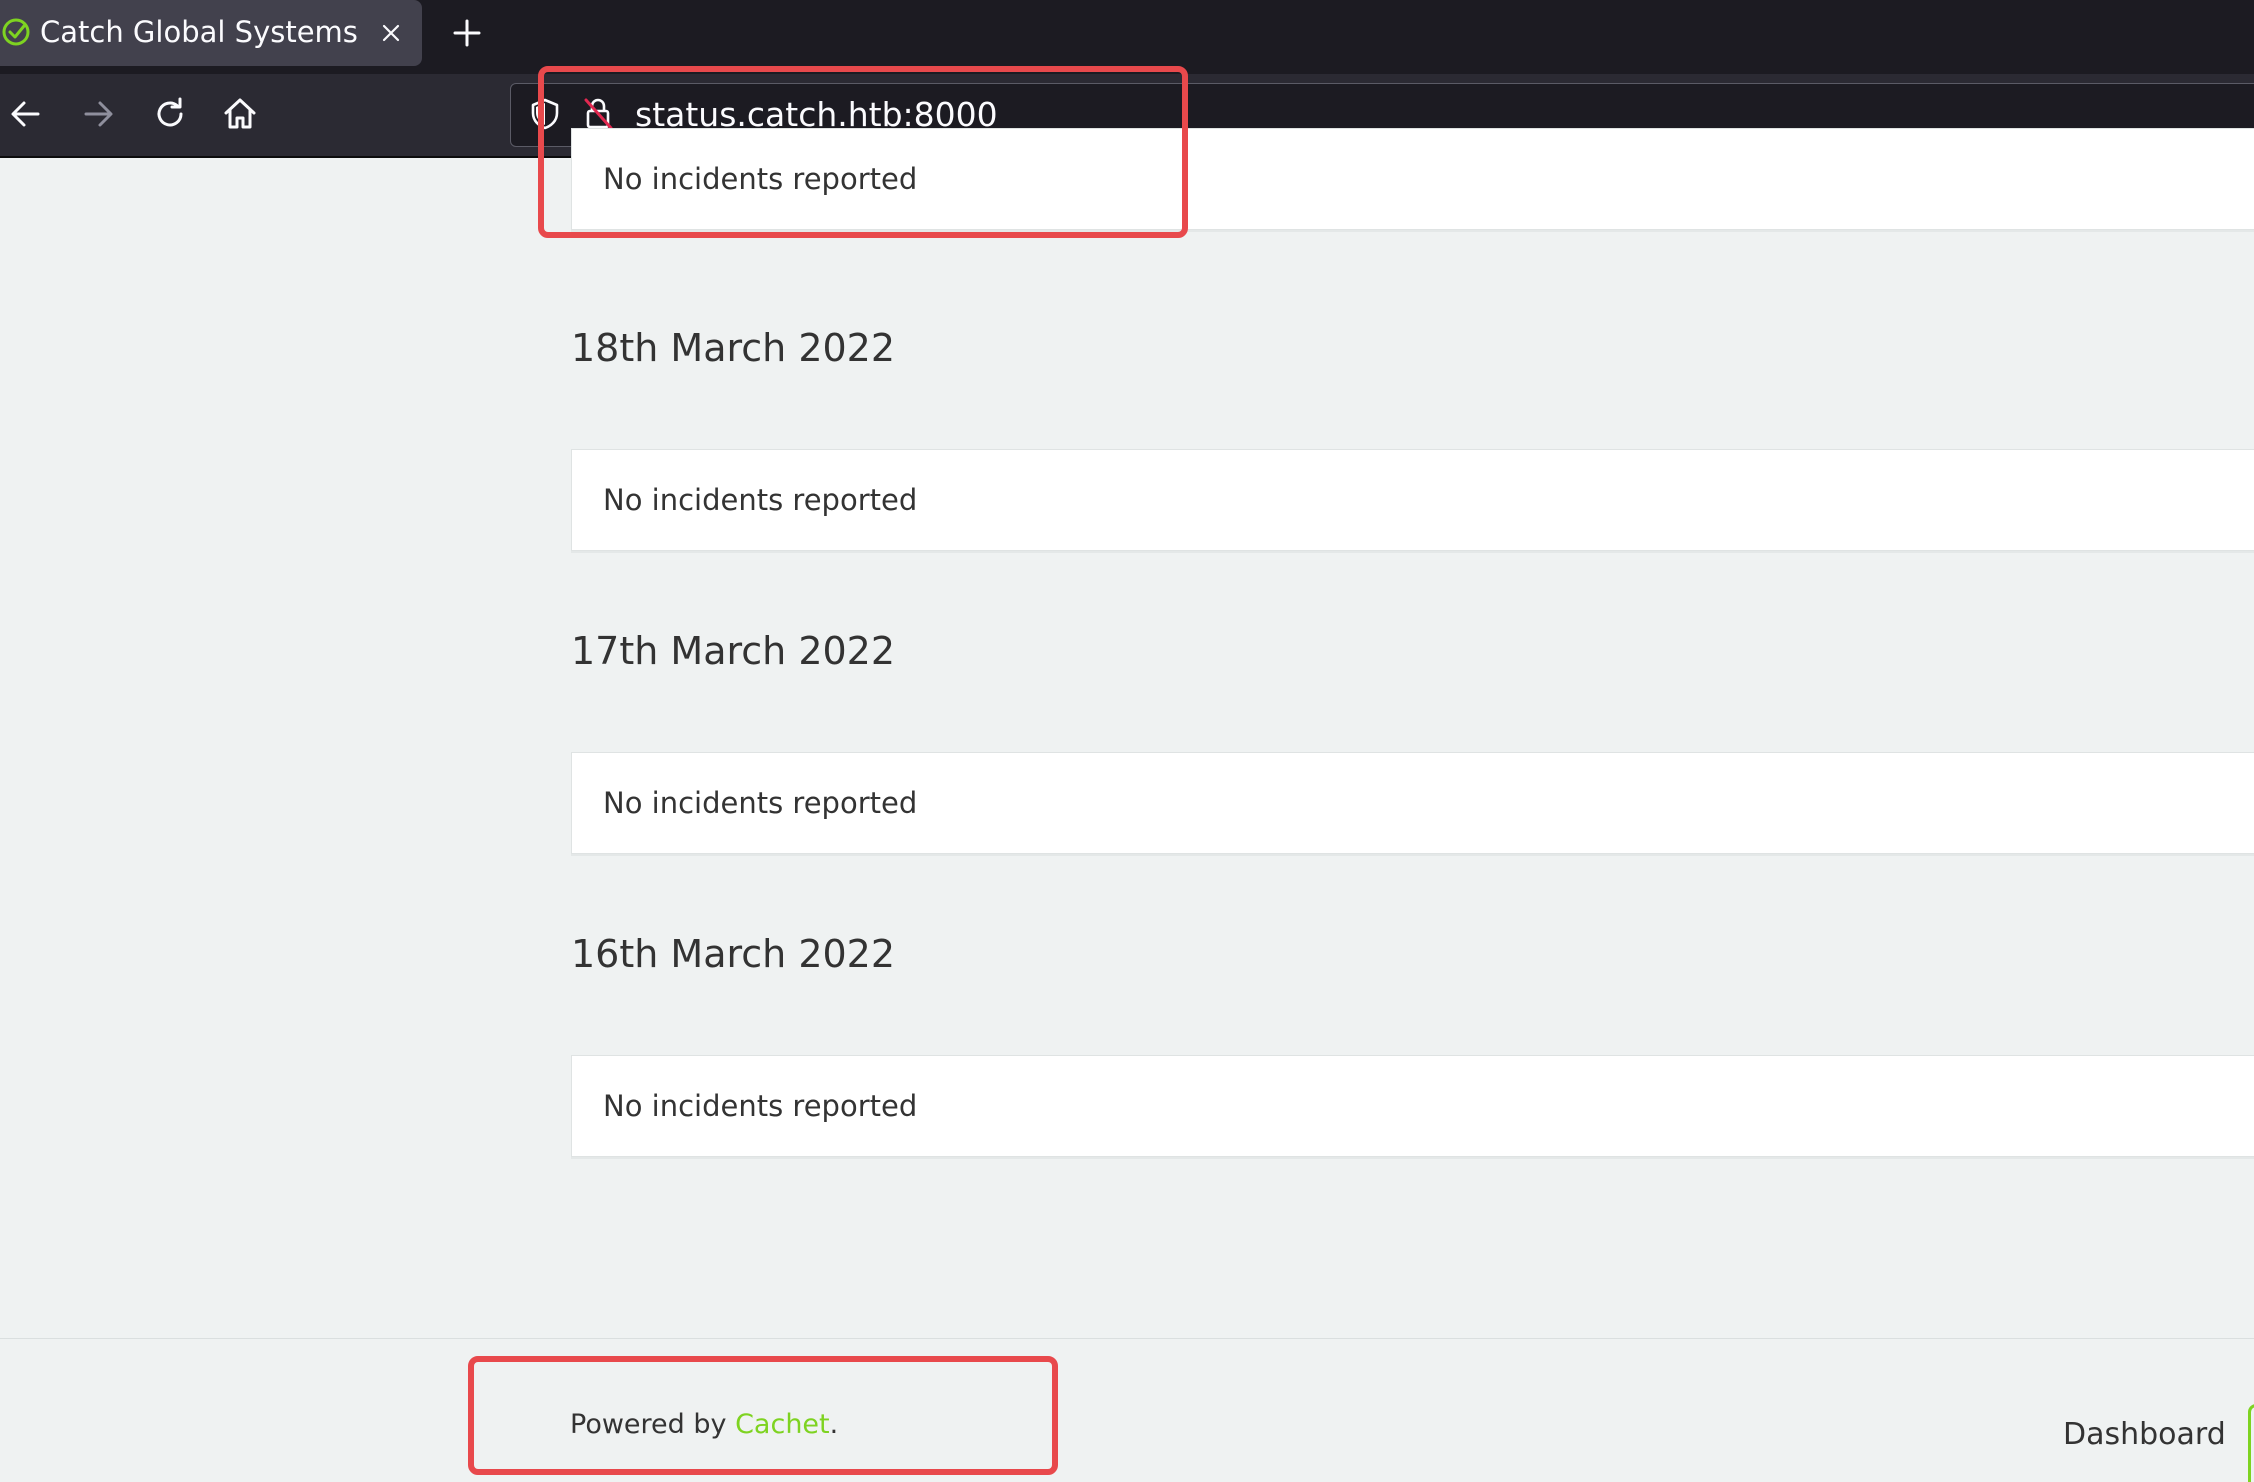 The width and height of the screenshot is (2254, 1482). I want to click on reload-icon, so click(170, 114).